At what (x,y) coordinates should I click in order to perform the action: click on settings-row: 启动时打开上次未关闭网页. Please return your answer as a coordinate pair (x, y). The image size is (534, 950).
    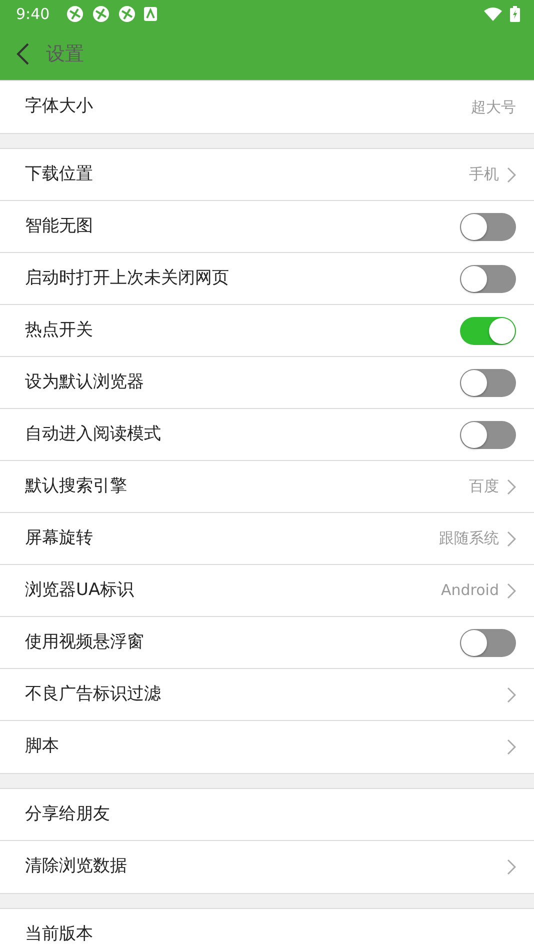
    Looking at the image, I should click on (267, 279).